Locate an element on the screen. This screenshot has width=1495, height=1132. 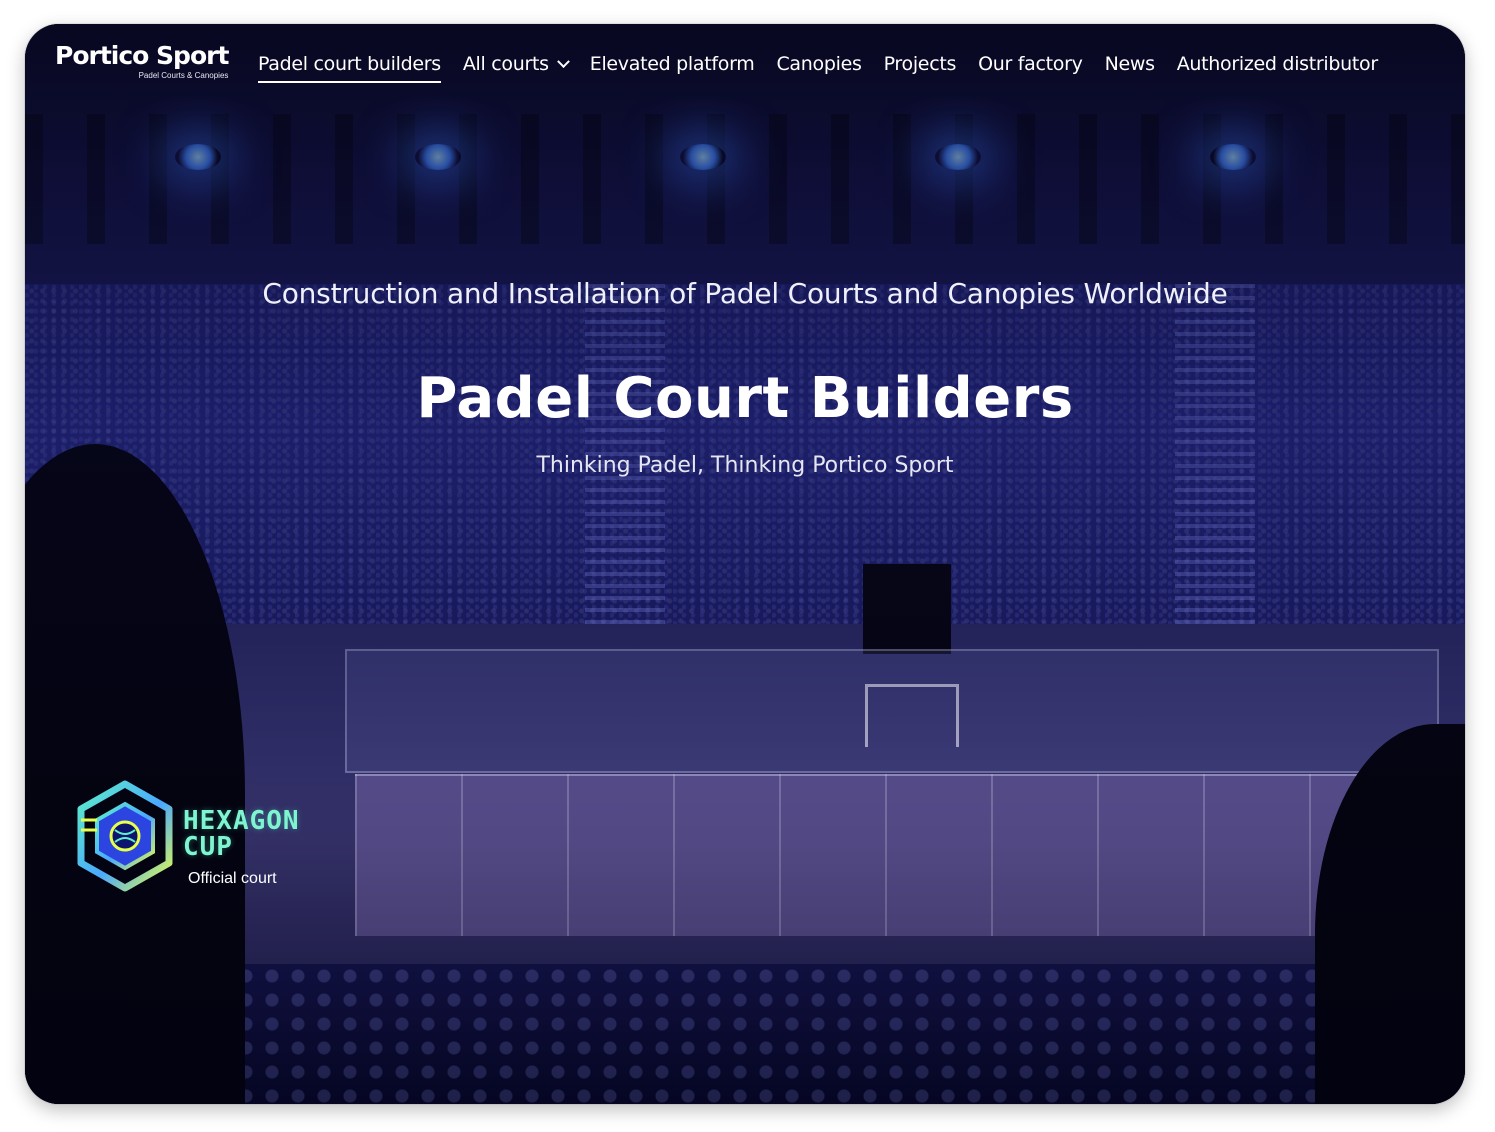
nav-item-padel-court-builders: Padel court builders is located at coordinates (349, 66).